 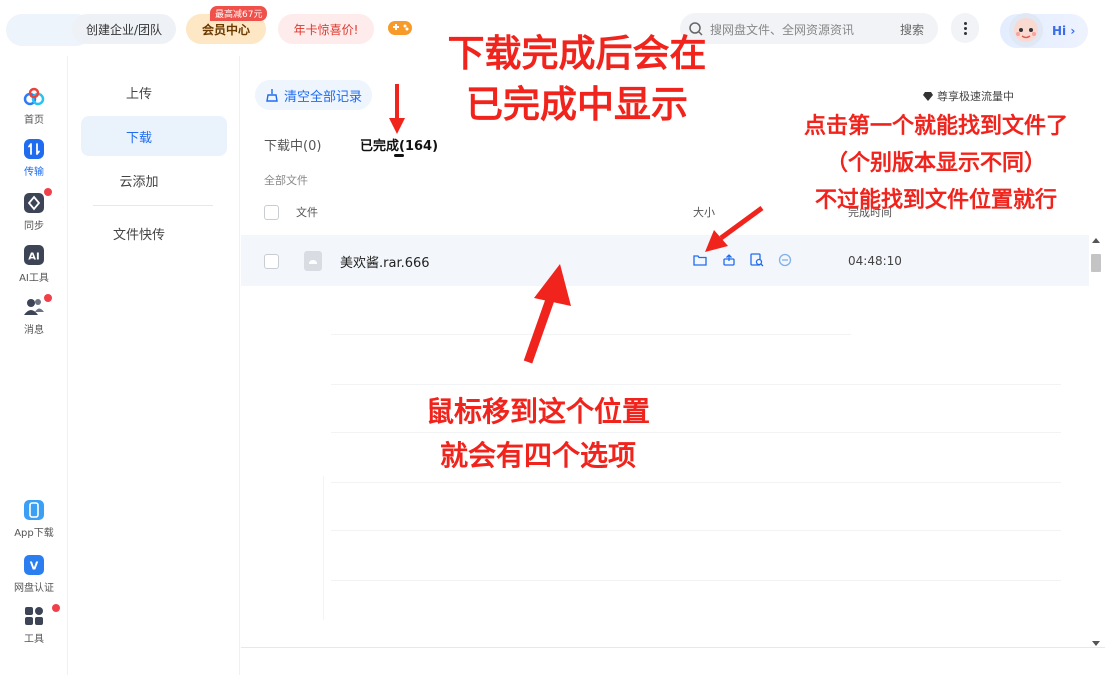 What do you see at coordinates (34, 510) in the screenshot?
I see `phone-icon` at bounding box center [34, 510].